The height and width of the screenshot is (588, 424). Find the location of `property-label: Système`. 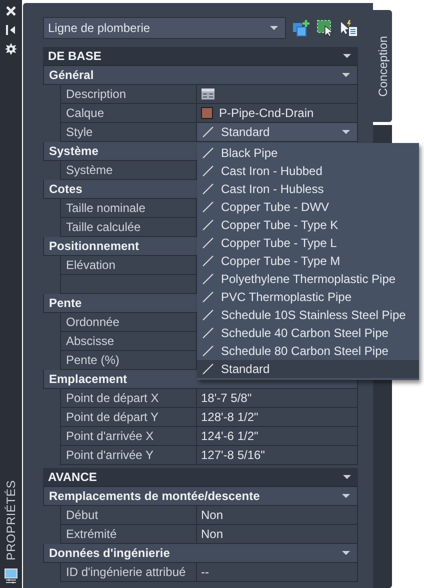

property-label: Système is located at coordinates (89, 170).